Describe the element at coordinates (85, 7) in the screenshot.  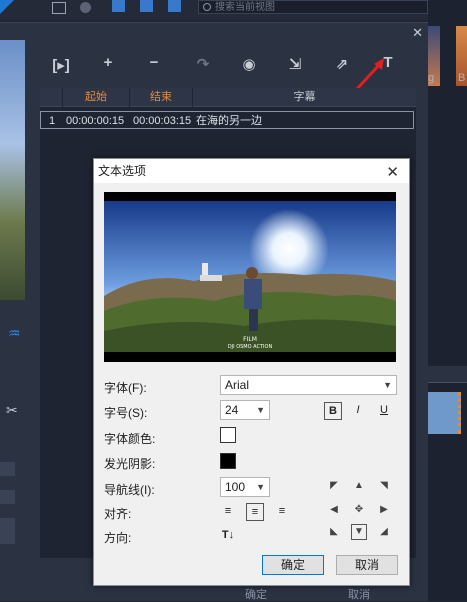
I see `clear-icon` at that location.